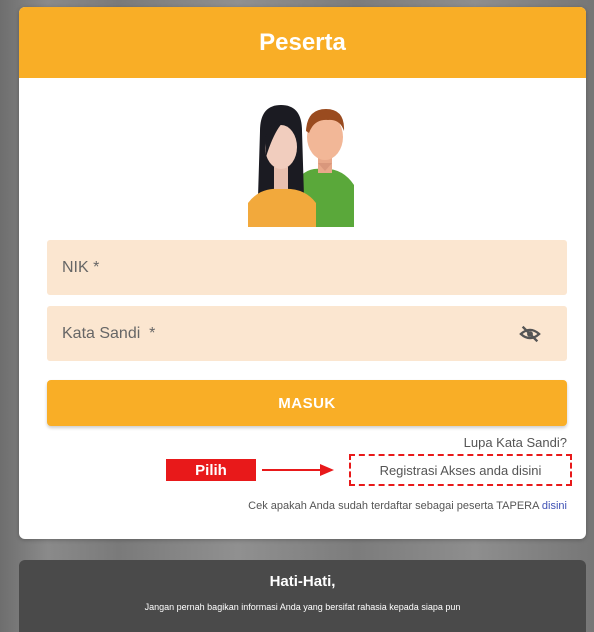  I want to click on card-title: Peserta, so click(302, 42).